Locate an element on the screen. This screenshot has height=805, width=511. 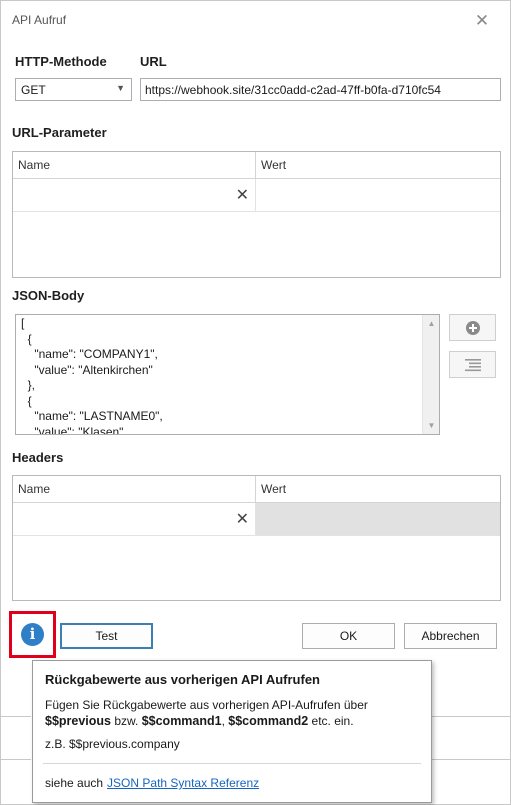
tooltip-see-also: siehe auch JSON Path Syntax Referenz is located at coordinates (152, 783).